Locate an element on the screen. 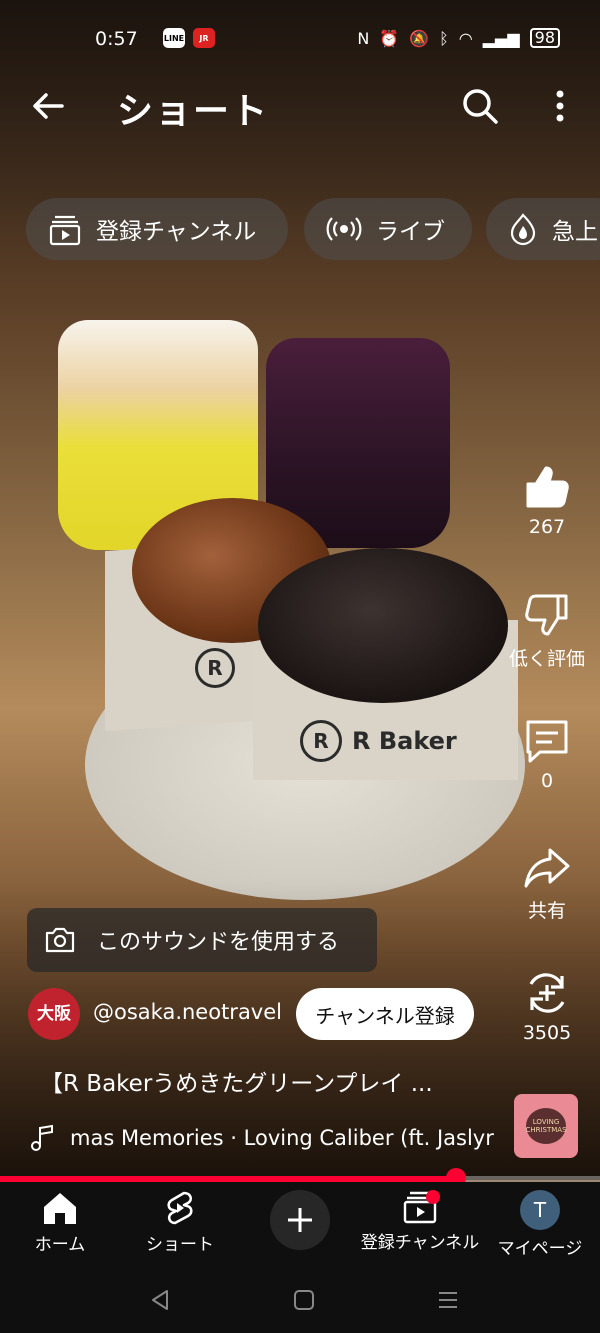  status-time: 0:57 is located at coordinates (116, 39).